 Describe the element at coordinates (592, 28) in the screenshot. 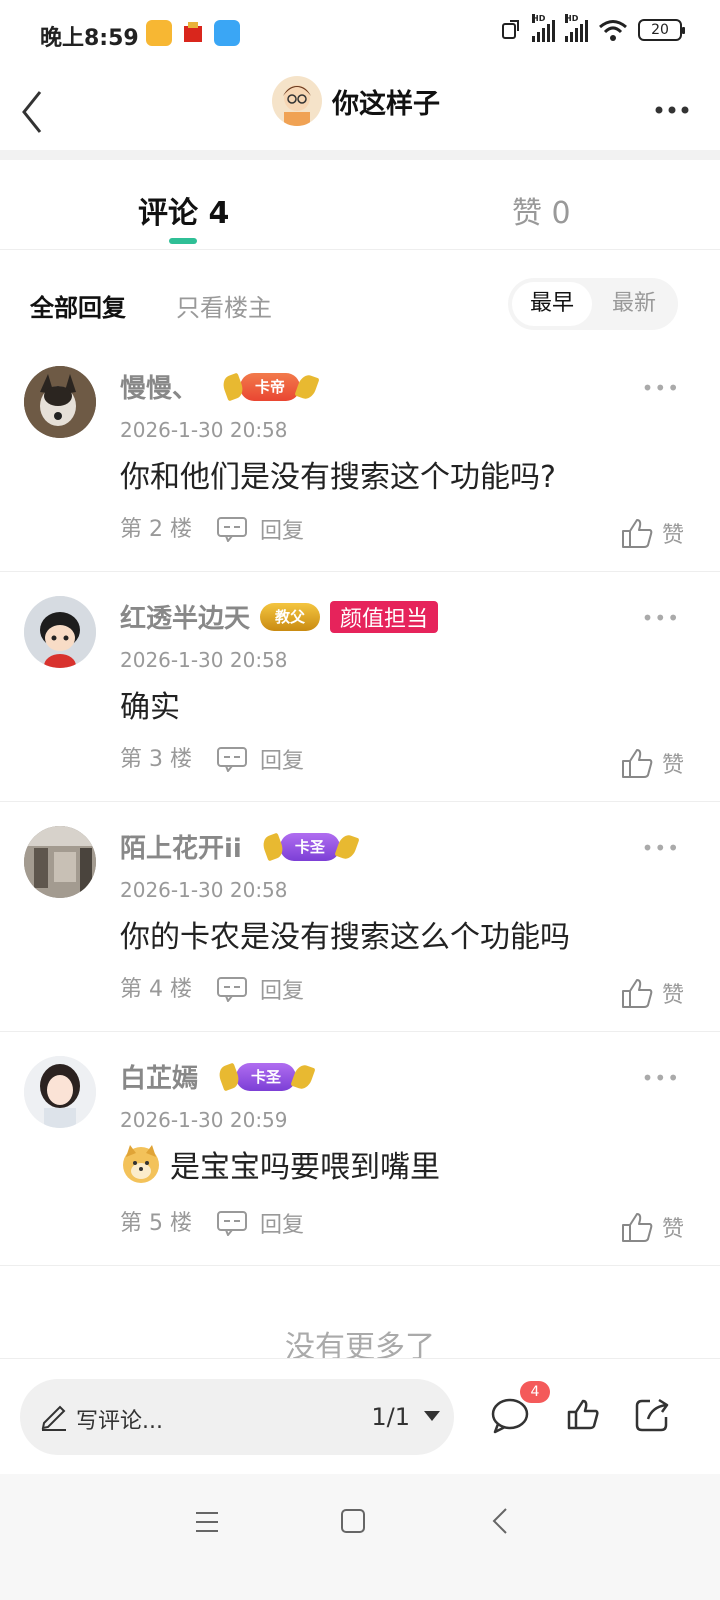

I see `status-icons: HD HD 20` at that location.